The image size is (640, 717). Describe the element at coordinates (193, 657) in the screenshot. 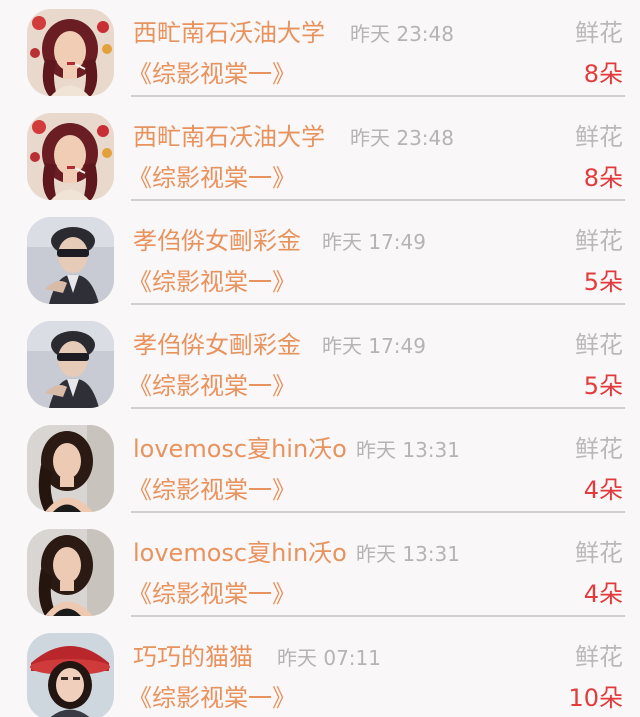

I see `user-name: 巧巧的猫猫` at that location.